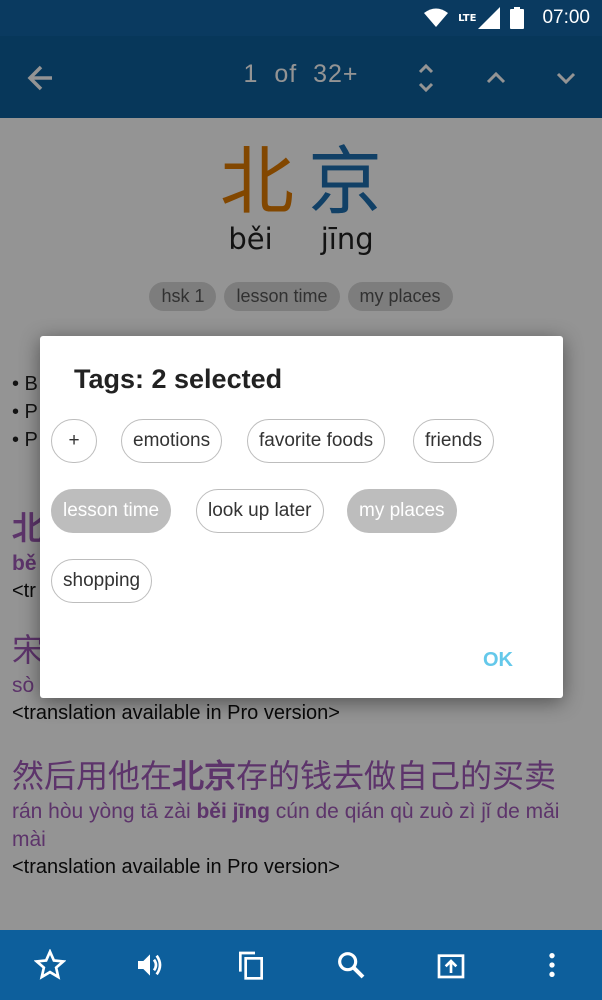 Image resolution: width=602 pixels, height=1000 pixels. What do you see at coordinates (301, 965) in the screenshot?
I see `bottom-action-bar` at bounding box center [301, 965].